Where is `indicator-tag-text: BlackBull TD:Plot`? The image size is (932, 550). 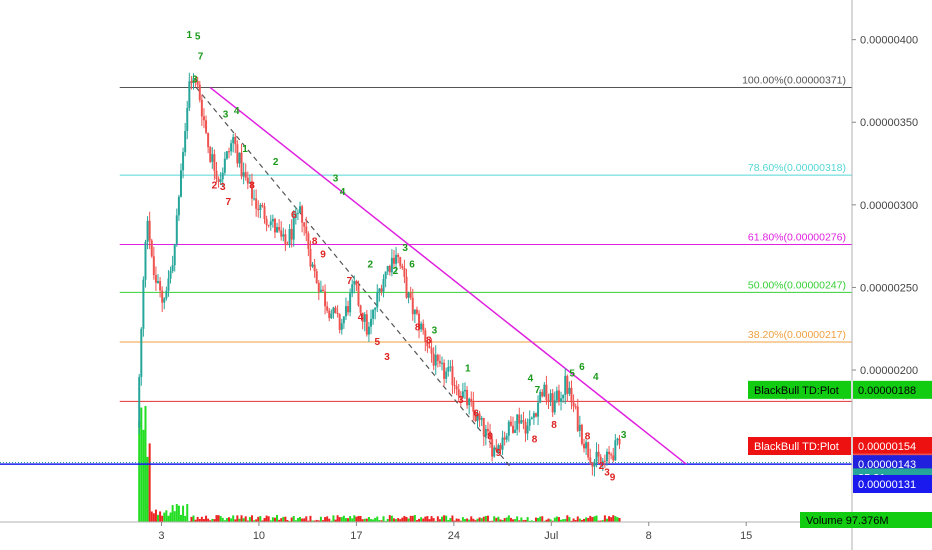
indicator-tag-text: BlackBull TD:Plot is located at coordinates (796, 391).